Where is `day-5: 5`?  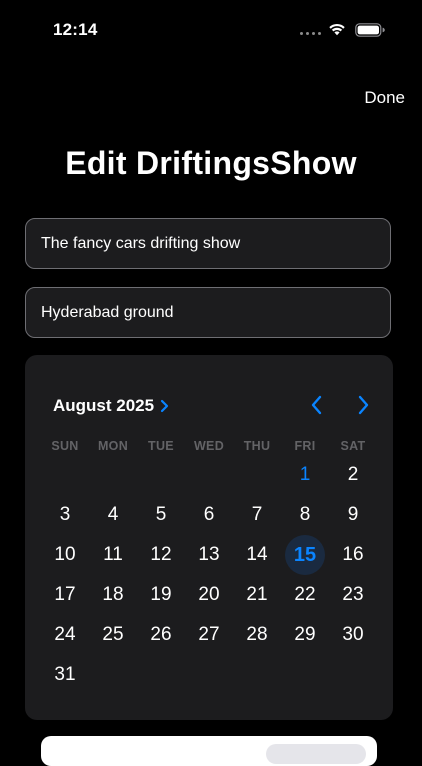
day-5: 5 is located at coordinates (161, 515).